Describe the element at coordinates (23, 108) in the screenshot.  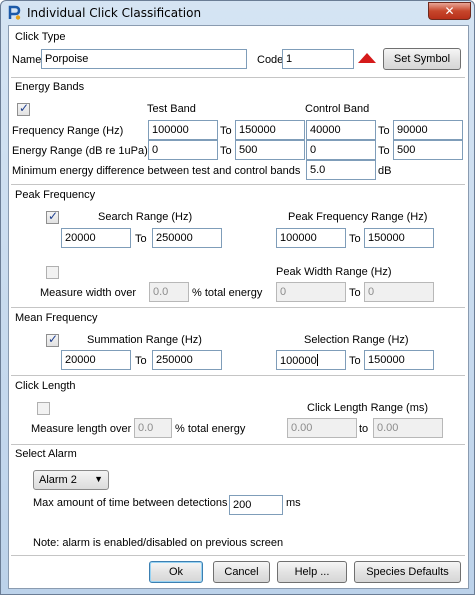
I see `energy-bands-checkbox` at that location.